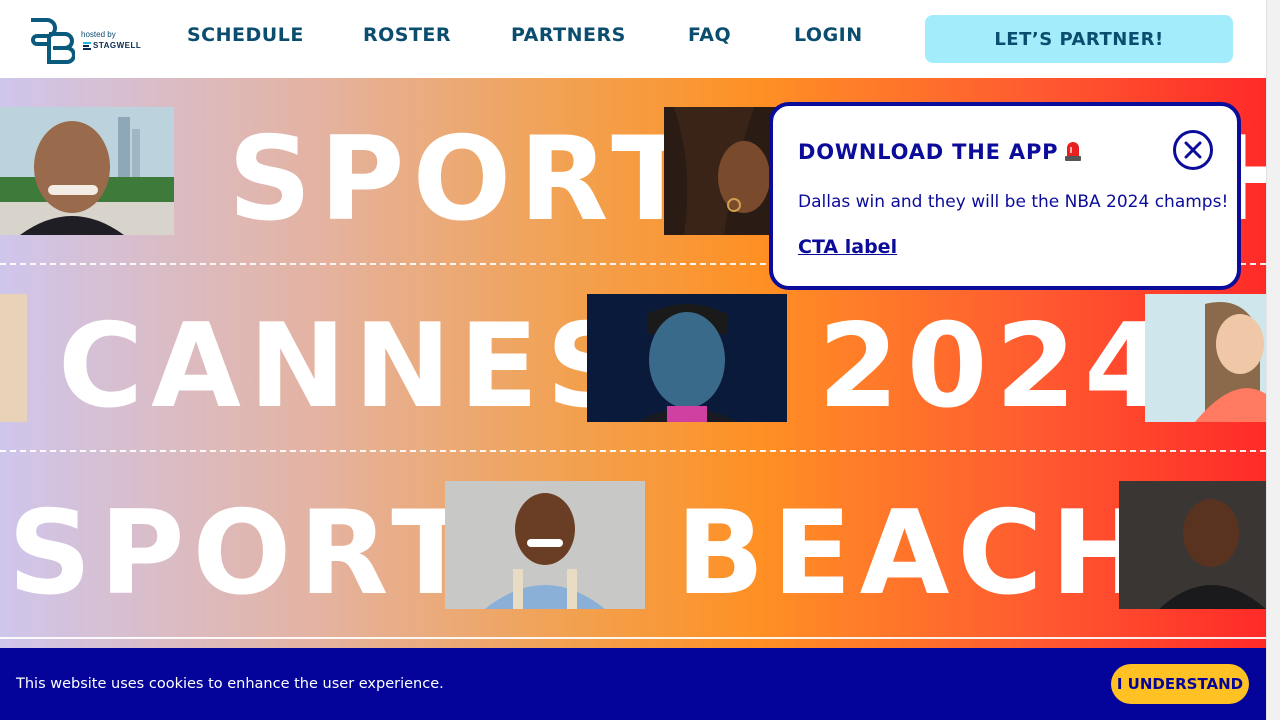 The image size is (1280, 720). I want to click on hosted-by-label: hosted by, so click(98, 34).